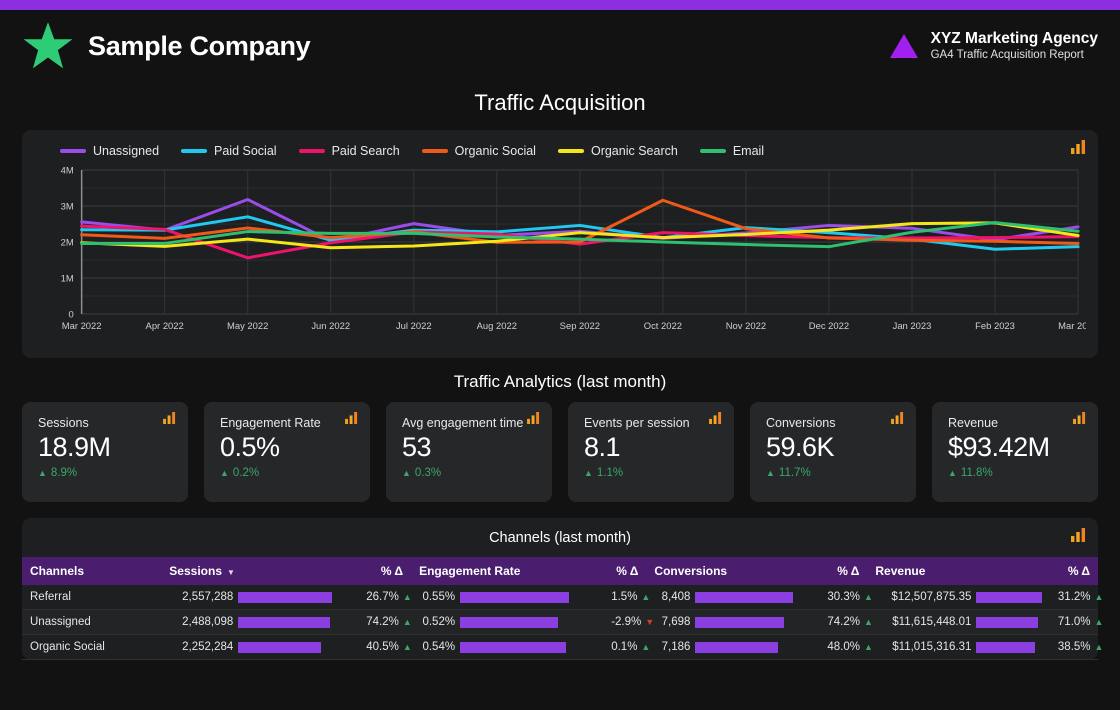 The height and width of the screenshot is (710, 1120). I want to click on channel-cell: Organic Social, so click(92, 647).